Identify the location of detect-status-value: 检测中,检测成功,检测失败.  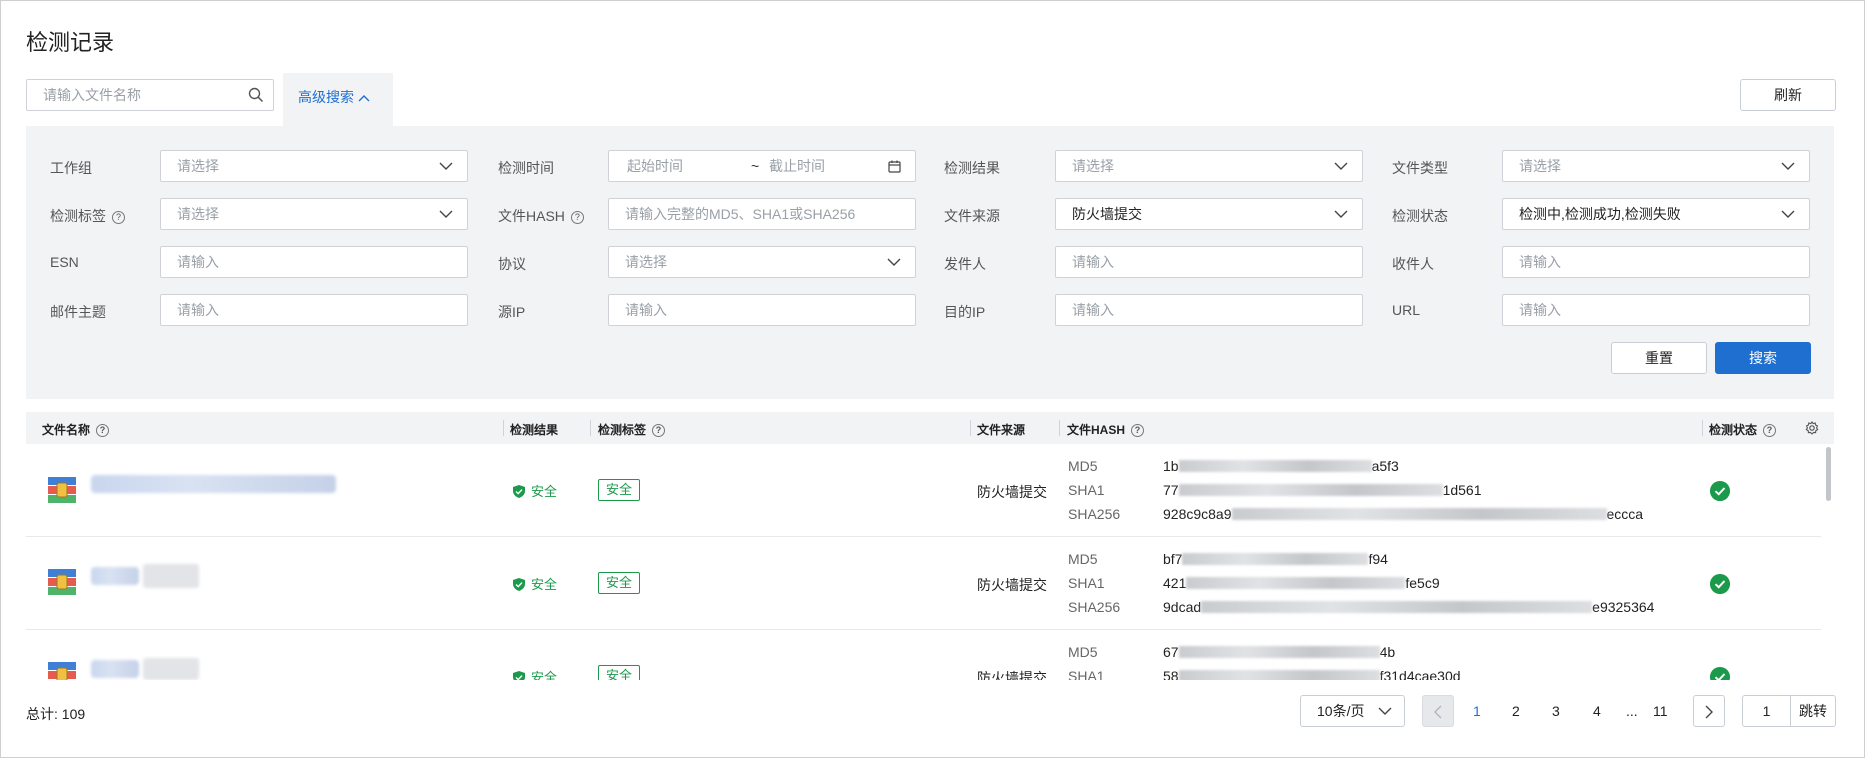
(1600, 214).